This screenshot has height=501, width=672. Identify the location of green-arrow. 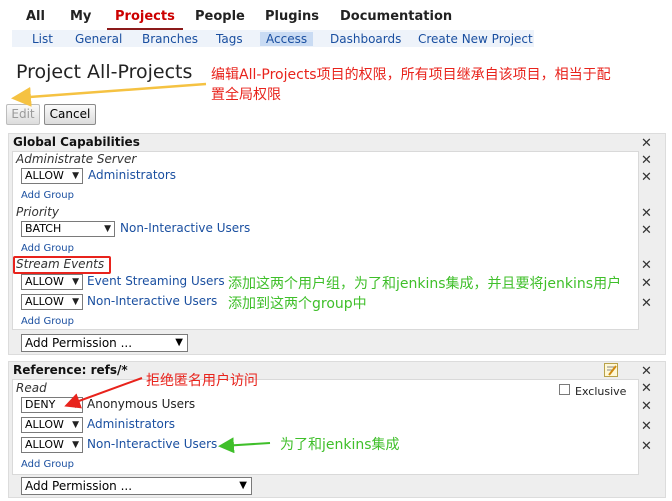
(244, 445).